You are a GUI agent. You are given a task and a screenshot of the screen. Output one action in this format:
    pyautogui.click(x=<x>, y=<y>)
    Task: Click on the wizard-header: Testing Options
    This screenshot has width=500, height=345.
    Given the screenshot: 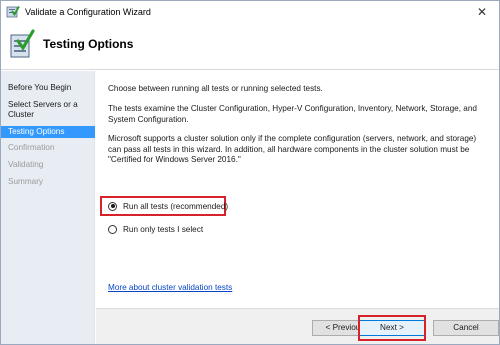 What is the action you would take?
    pyautogui.click(x=250, y=46)
    